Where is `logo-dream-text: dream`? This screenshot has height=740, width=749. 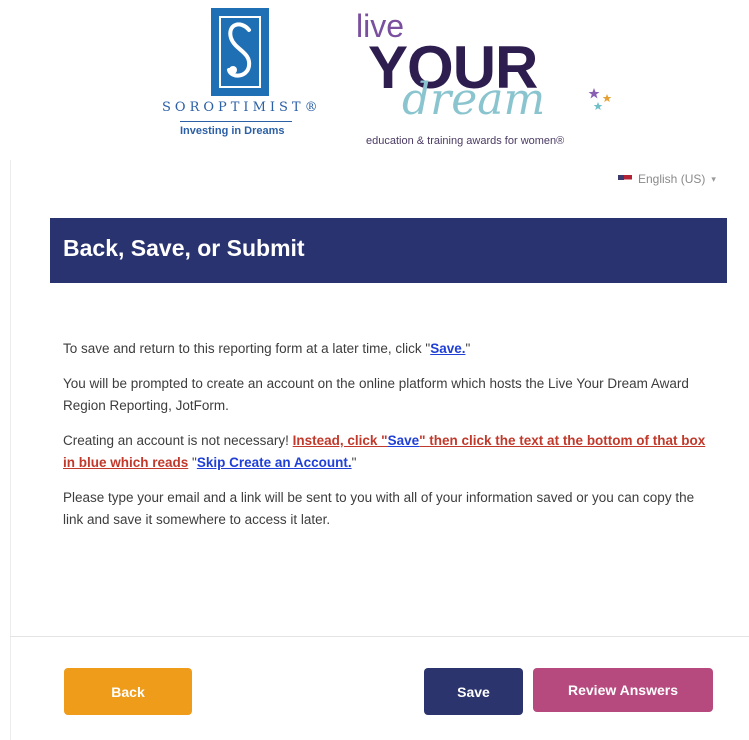
logo-dream-text: dream is located at coordinates (474, 99).